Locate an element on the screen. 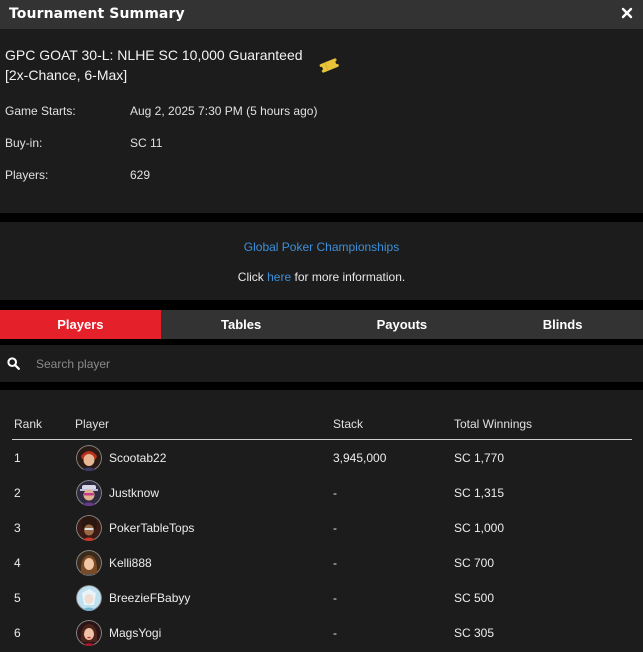 This screenshot has height=652, width=643. player-name: Scootab22 is located at coordinates (138, 458).